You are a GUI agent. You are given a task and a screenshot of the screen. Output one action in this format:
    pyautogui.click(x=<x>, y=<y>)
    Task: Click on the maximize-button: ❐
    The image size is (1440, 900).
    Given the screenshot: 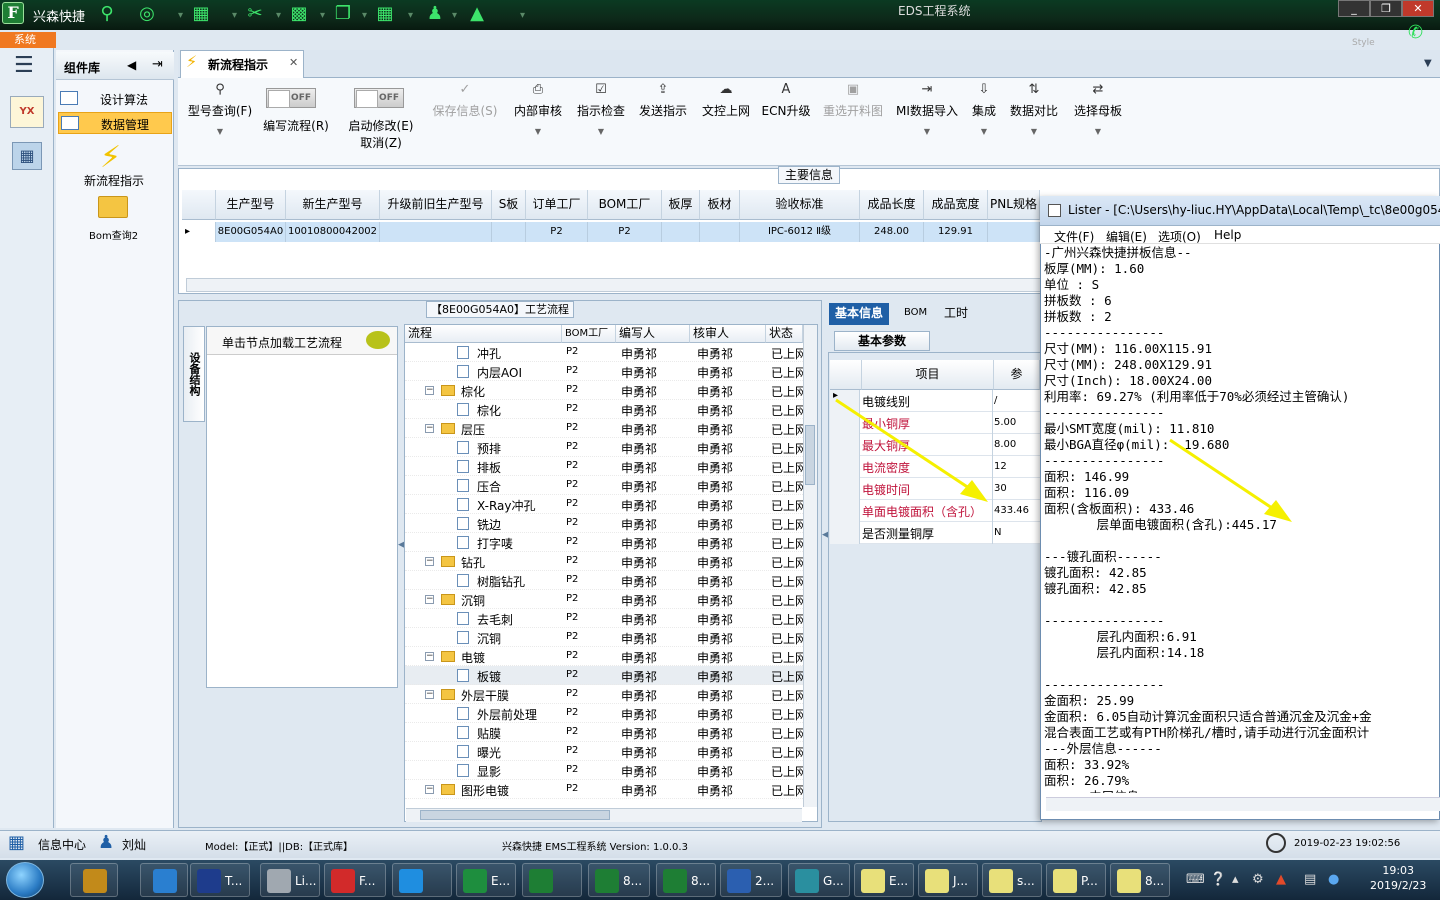 What is the action you would take?
    pyautogui.click(x=1386, y=8)
    